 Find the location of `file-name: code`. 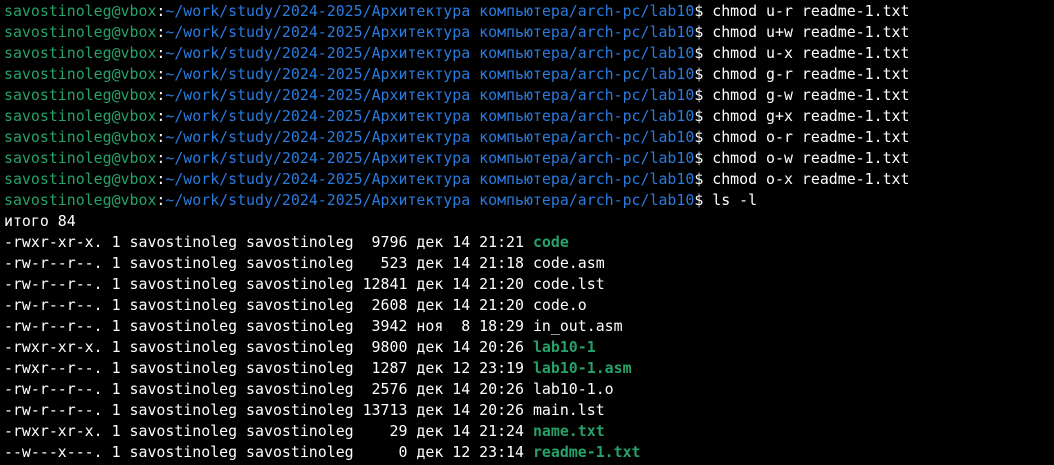

file-name: code is located at coordinates (550, 242).